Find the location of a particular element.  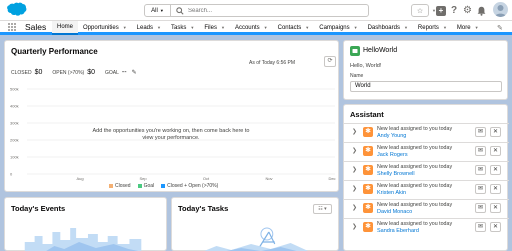

name-input: World is located at coordinates (426, 86).